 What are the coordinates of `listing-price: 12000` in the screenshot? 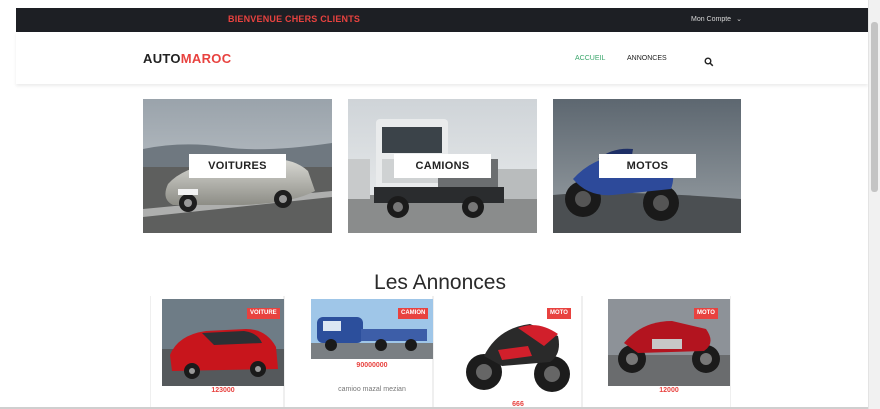 It's located at (669, 390).